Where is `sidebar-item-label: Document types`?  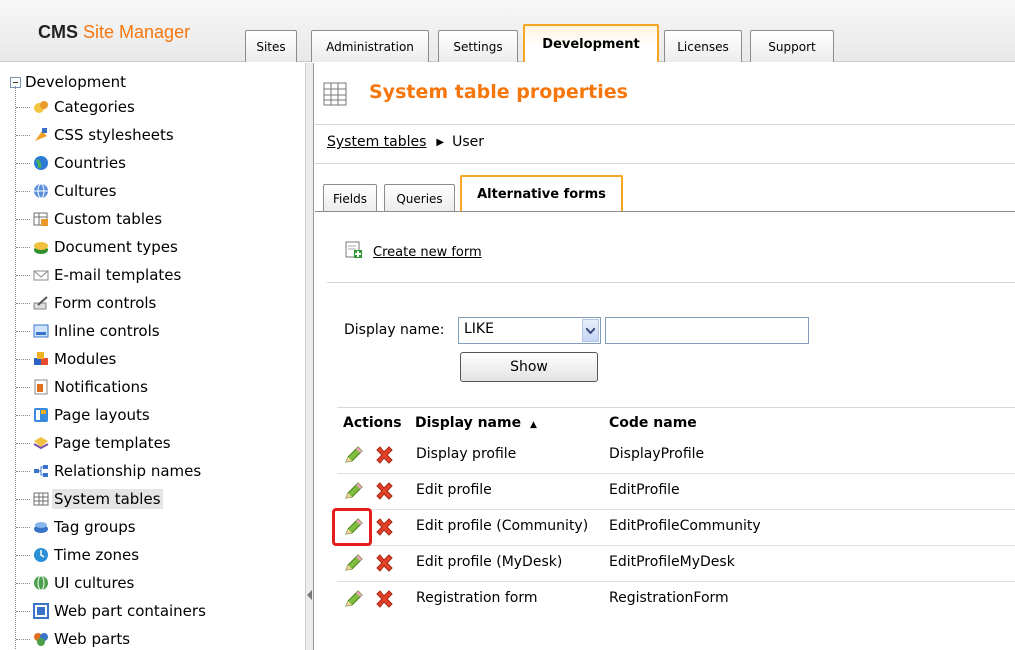
sidebar-item-label: Document types is located at coordinates (116, 247).